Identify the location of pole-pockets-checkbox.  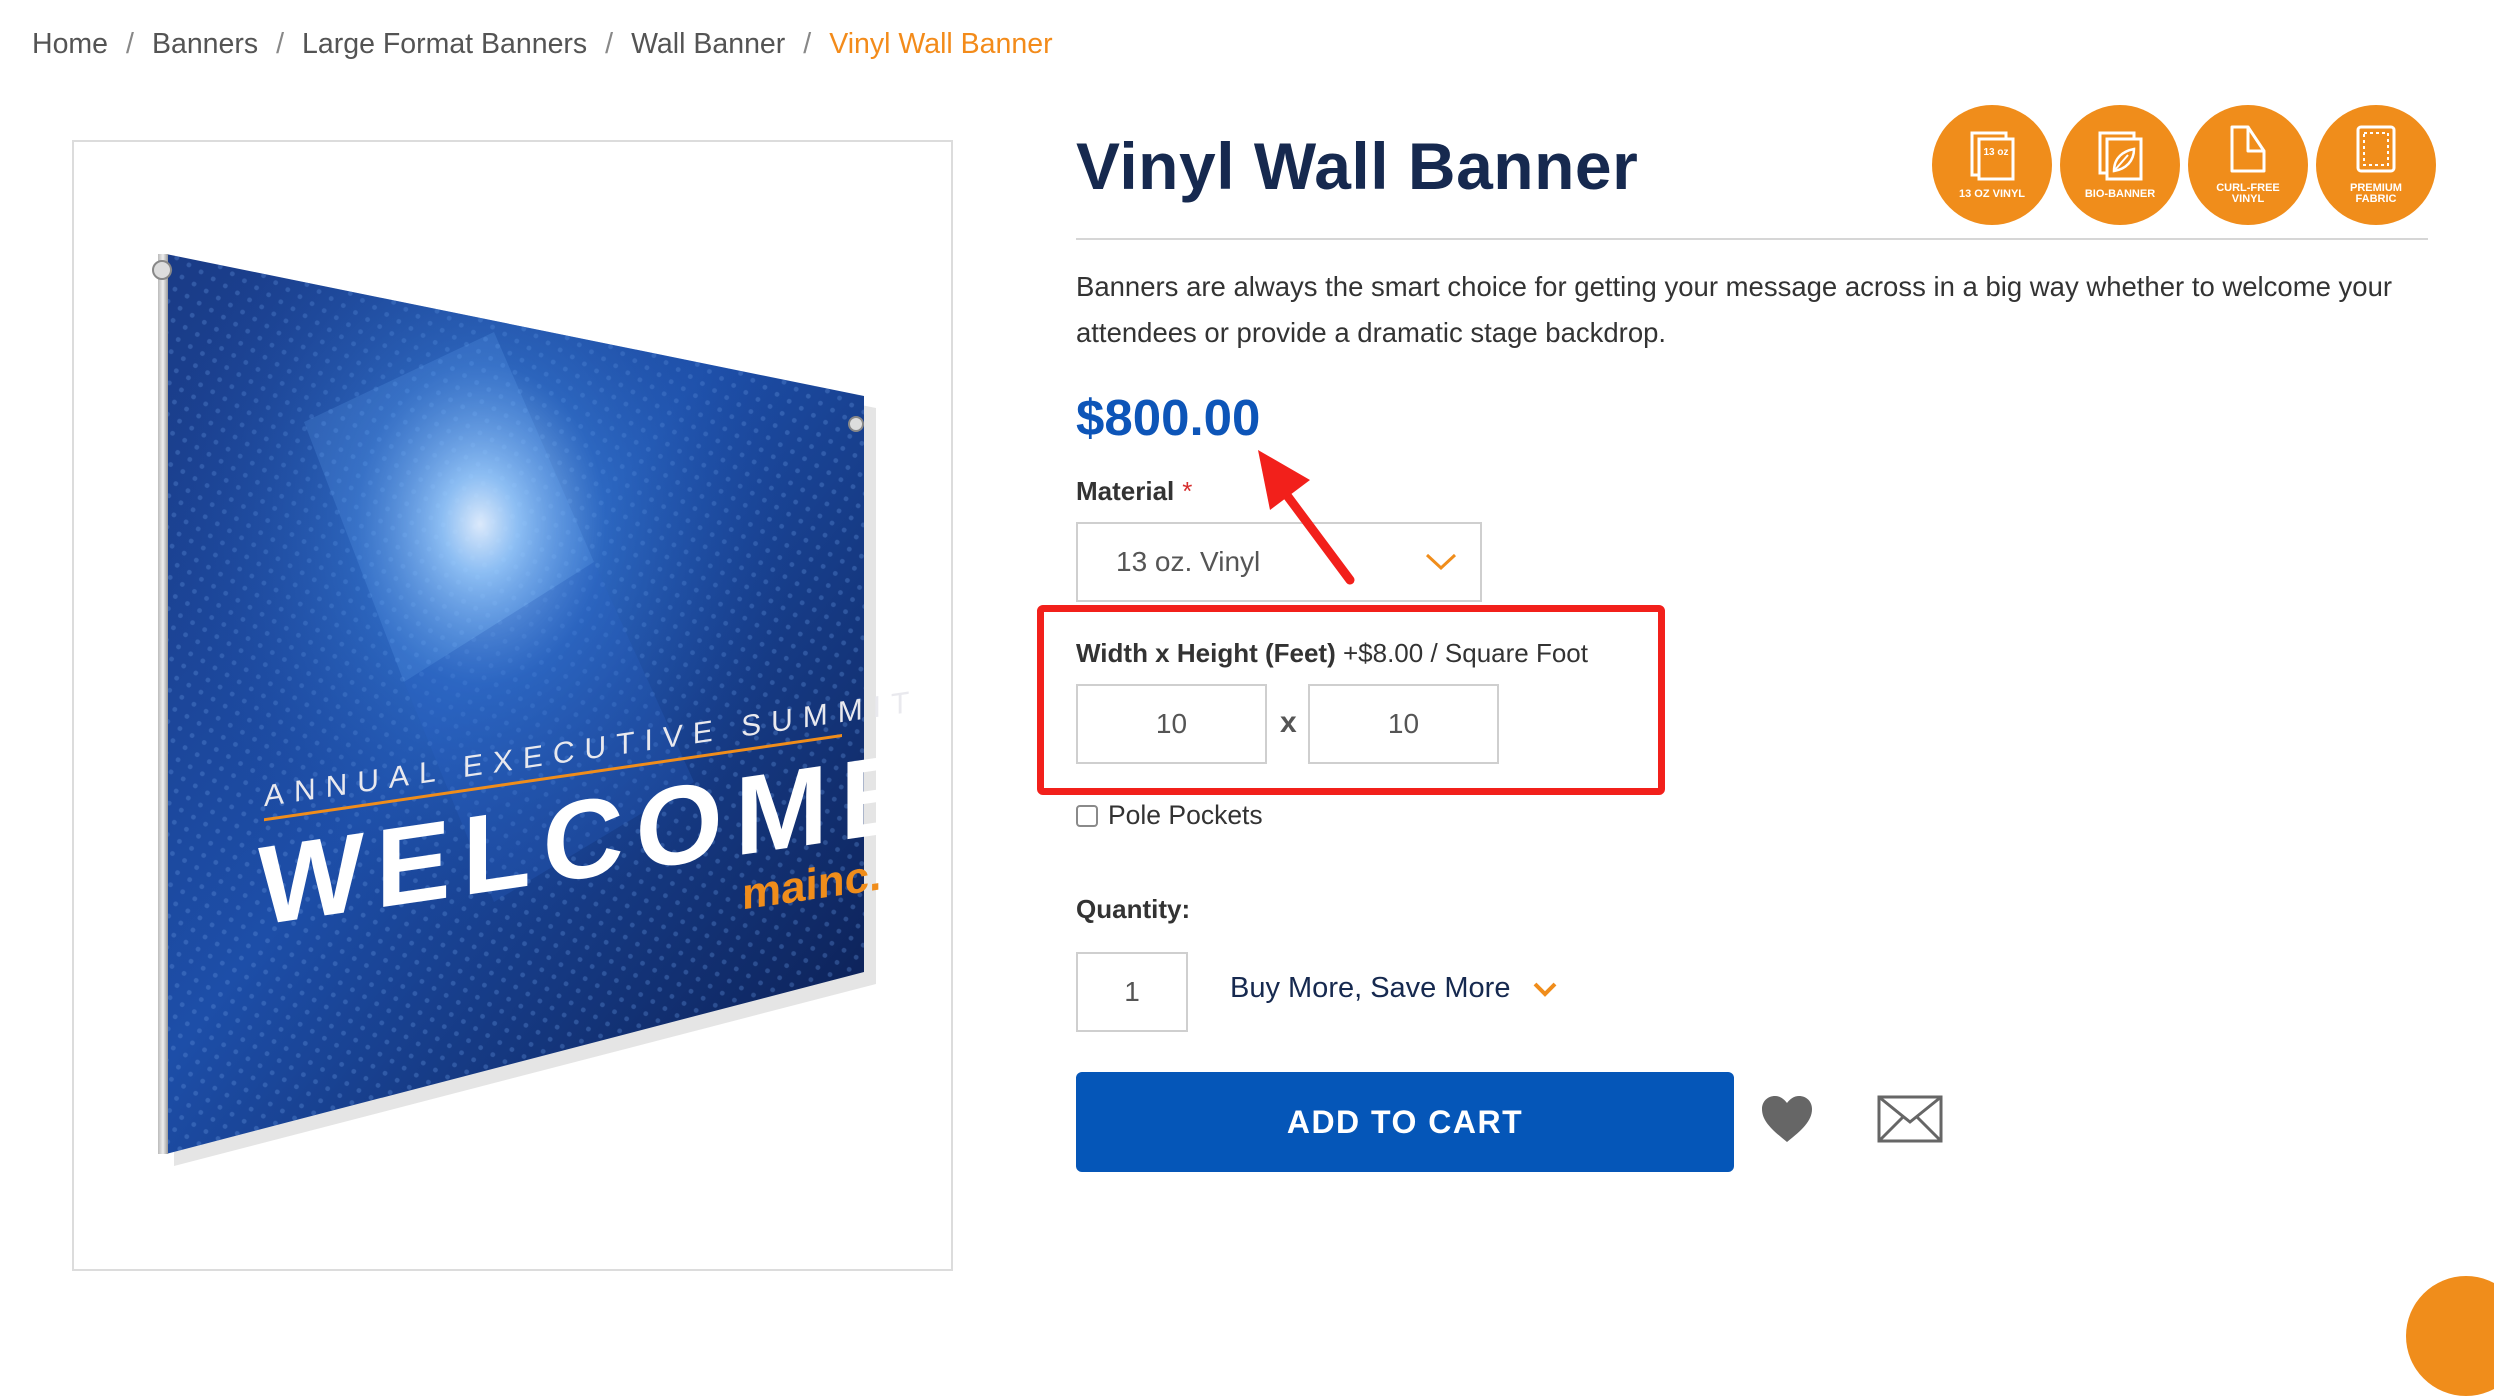
(1087, 815).